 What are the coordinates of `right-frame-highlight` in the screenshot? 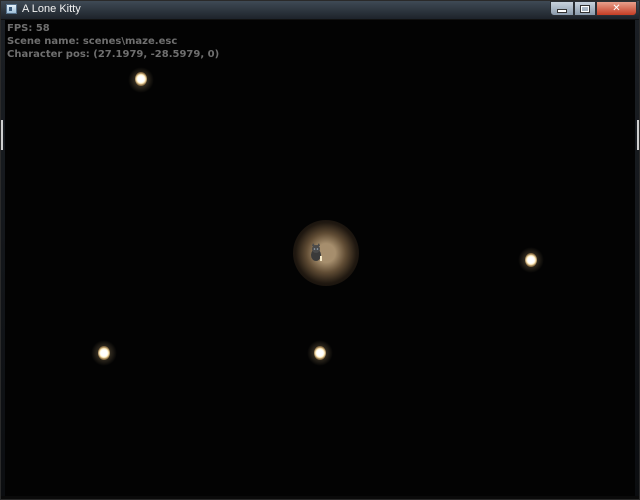 It's located at (638, 135).